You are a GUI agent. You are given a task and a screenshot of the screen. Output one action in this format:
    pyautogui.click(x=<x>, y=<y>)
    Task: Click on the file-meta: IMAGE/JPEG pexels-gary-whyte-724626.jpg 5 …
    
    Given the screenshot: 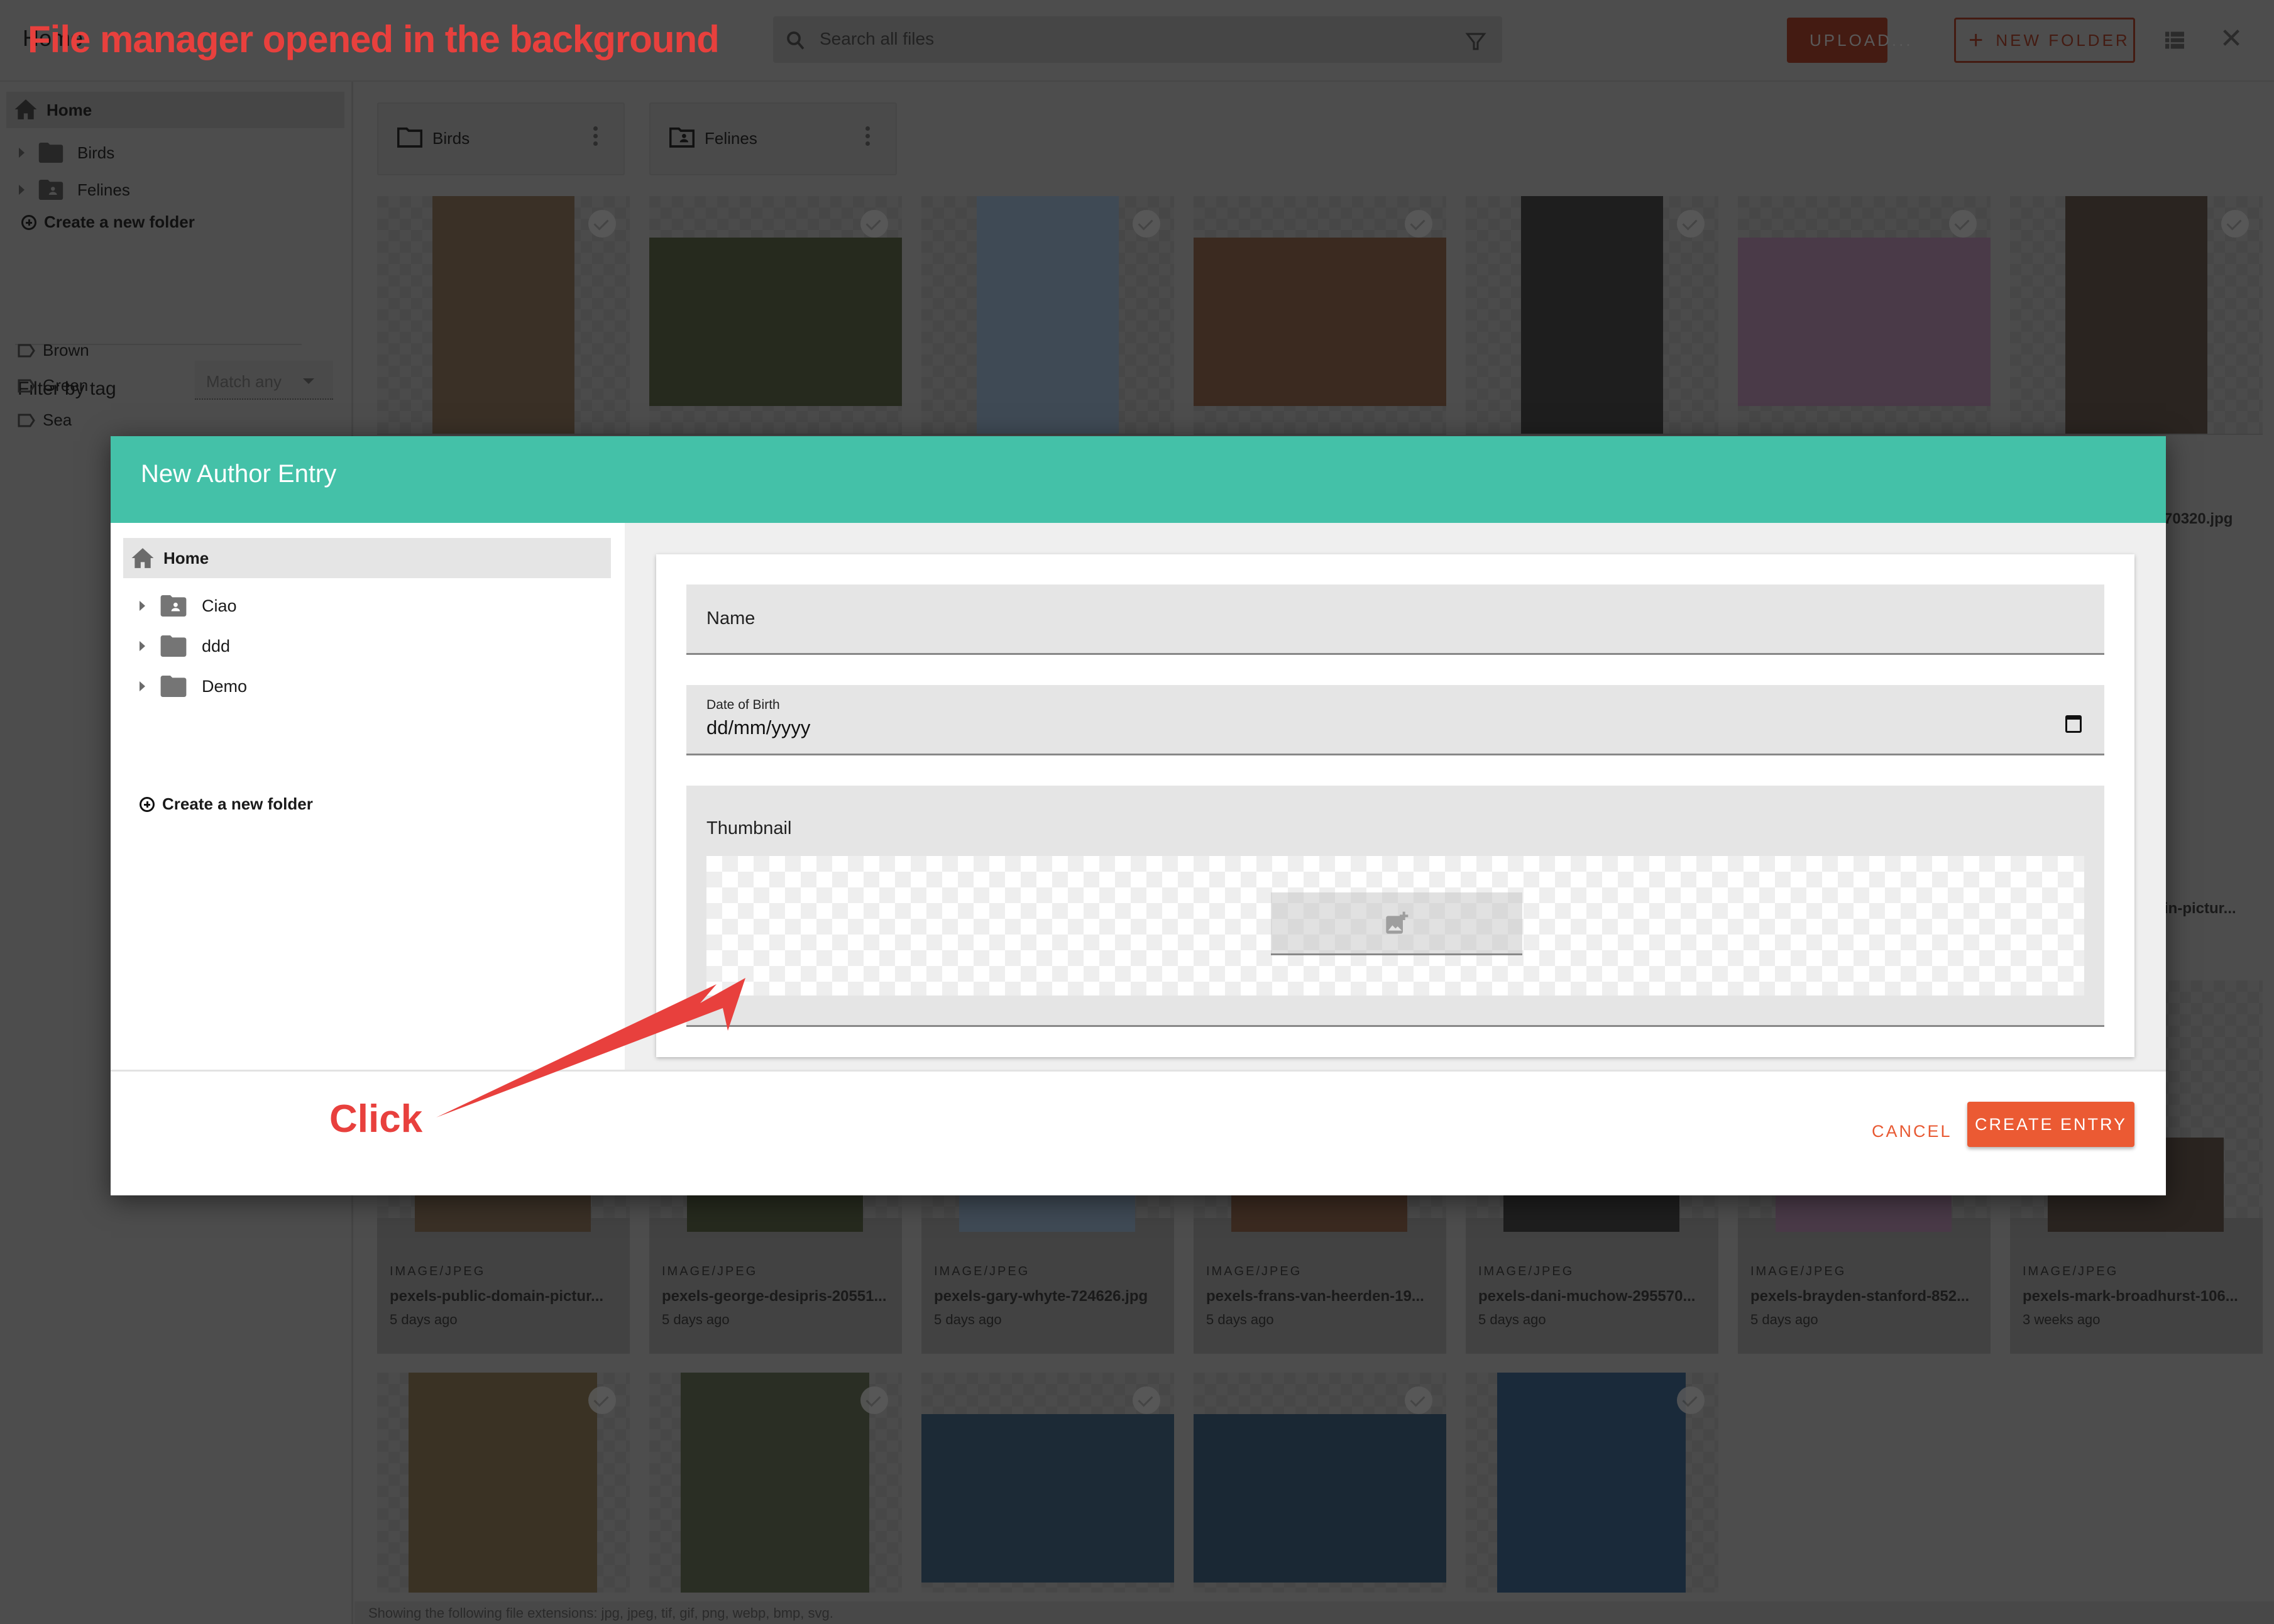 What is the action you would take?
    pyautogui.click(x=1041, y=1296)
    